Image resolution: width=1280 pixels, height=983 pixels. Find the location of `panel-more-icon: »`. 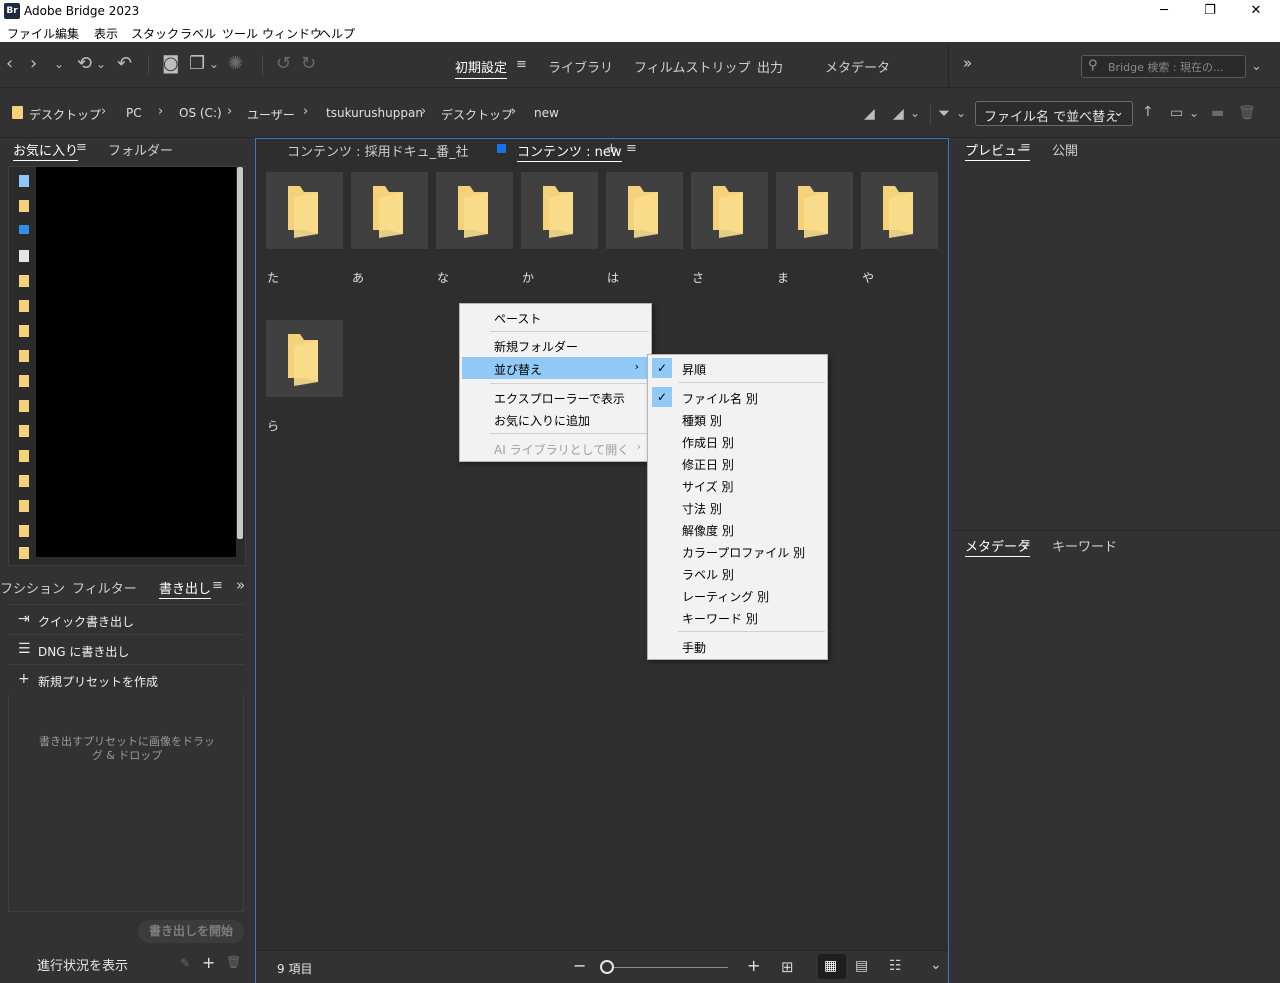

panel-more-icon: » is located at coordinates (240, 585).